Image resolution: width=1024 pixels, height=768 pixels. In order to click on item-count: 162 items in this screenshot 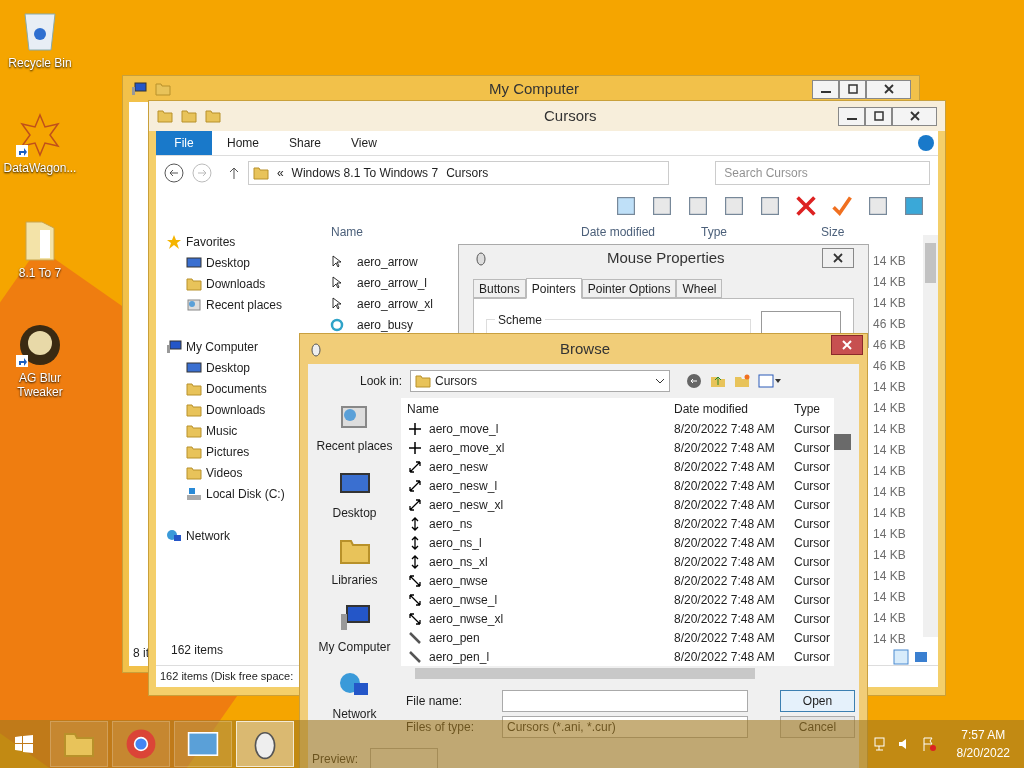, I will do `click(197, 650)`.